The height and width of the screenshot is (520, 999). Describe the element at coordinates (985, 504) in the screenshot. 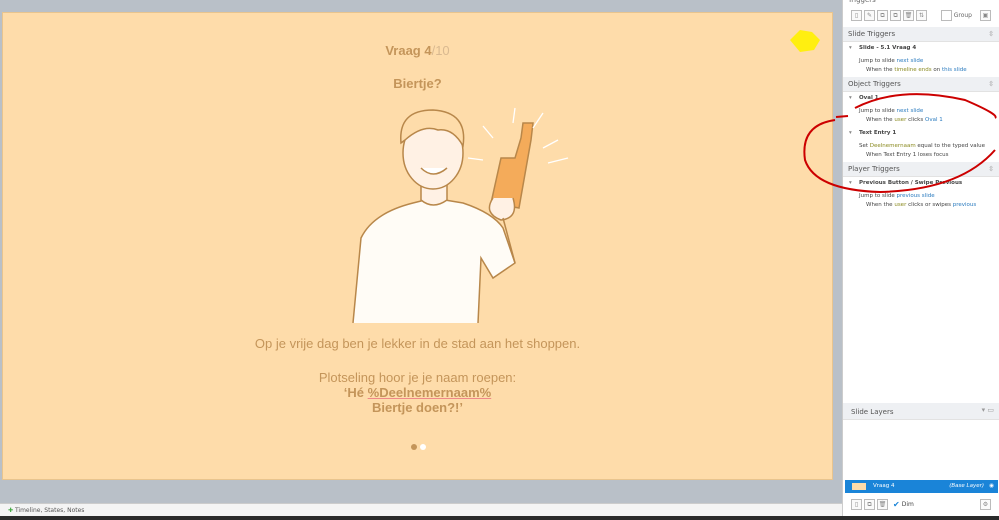

I see `gear-icon: ⚙` at that location.